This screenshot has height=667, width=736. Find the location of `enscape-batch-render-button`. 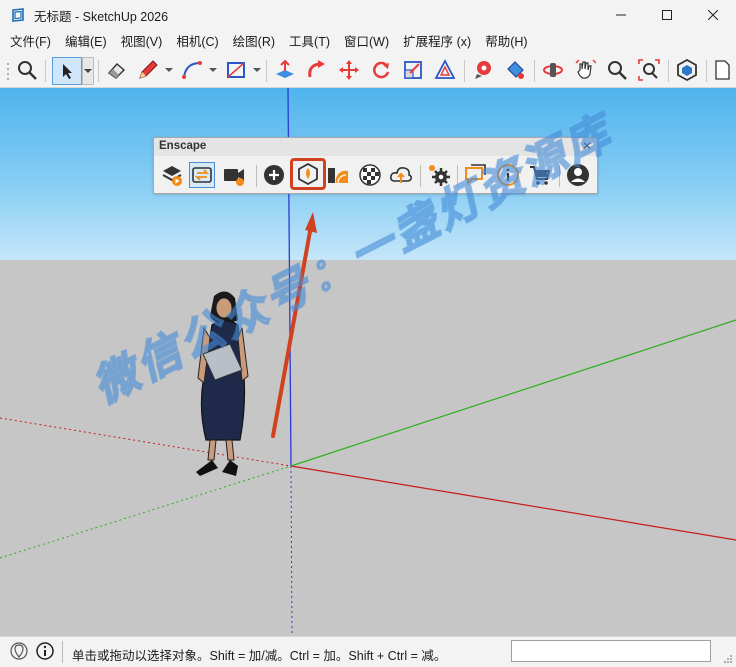

enscape-batch-render-button is located at coordinates (338, 175).